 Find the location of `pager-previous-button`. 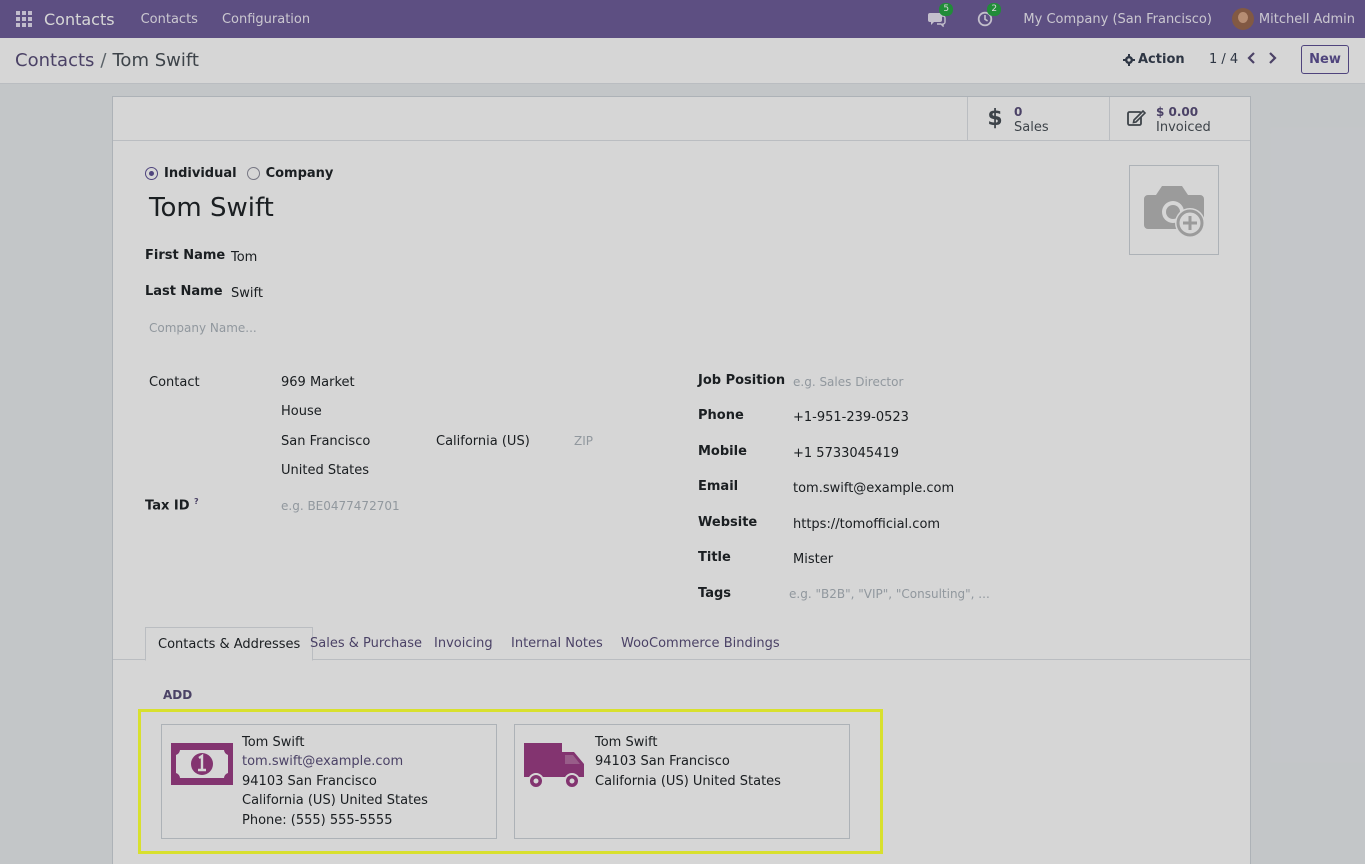

pager-previous-button is located at coordinates (1252, 59).